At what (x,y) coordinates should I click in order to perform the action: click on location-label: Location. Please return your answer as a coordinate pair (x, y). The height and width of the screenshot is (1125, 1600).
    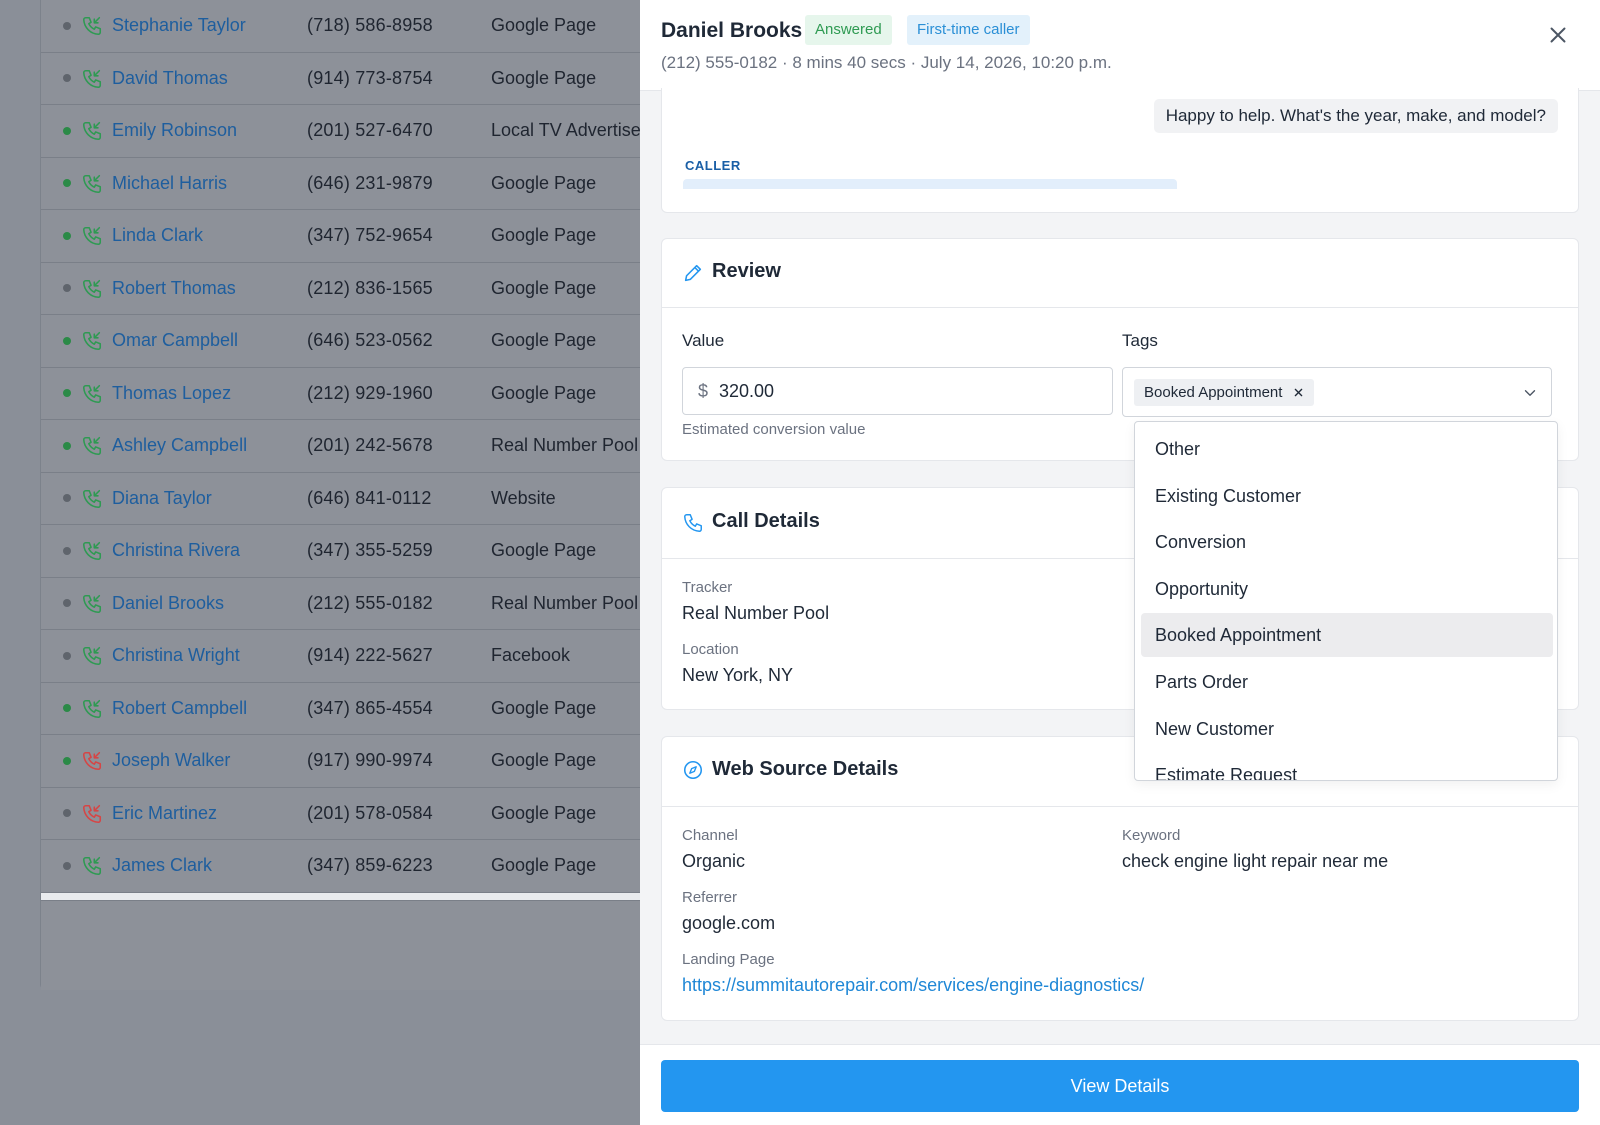
    Looking at the image, I should click on (710, 649).